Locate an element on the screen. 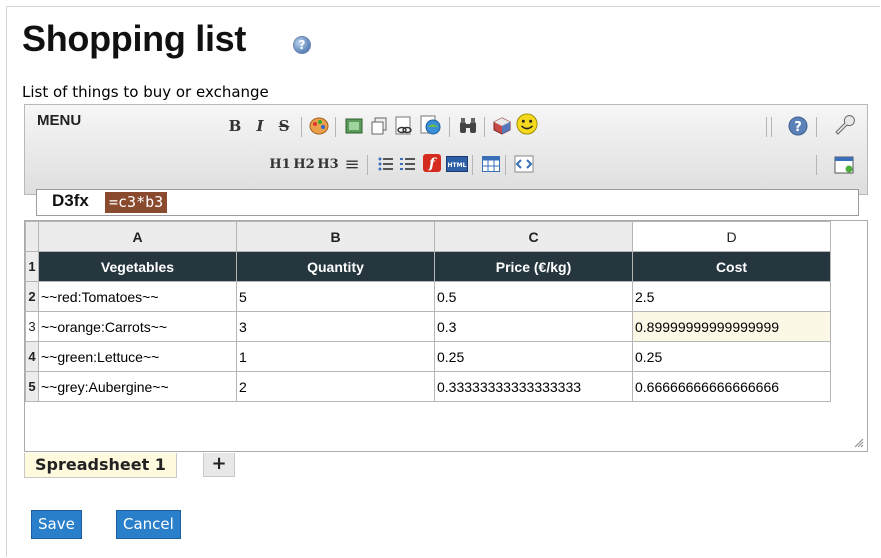 The image size is (881, 558). h1-icon: H1 is located at coordinates (280, 164).